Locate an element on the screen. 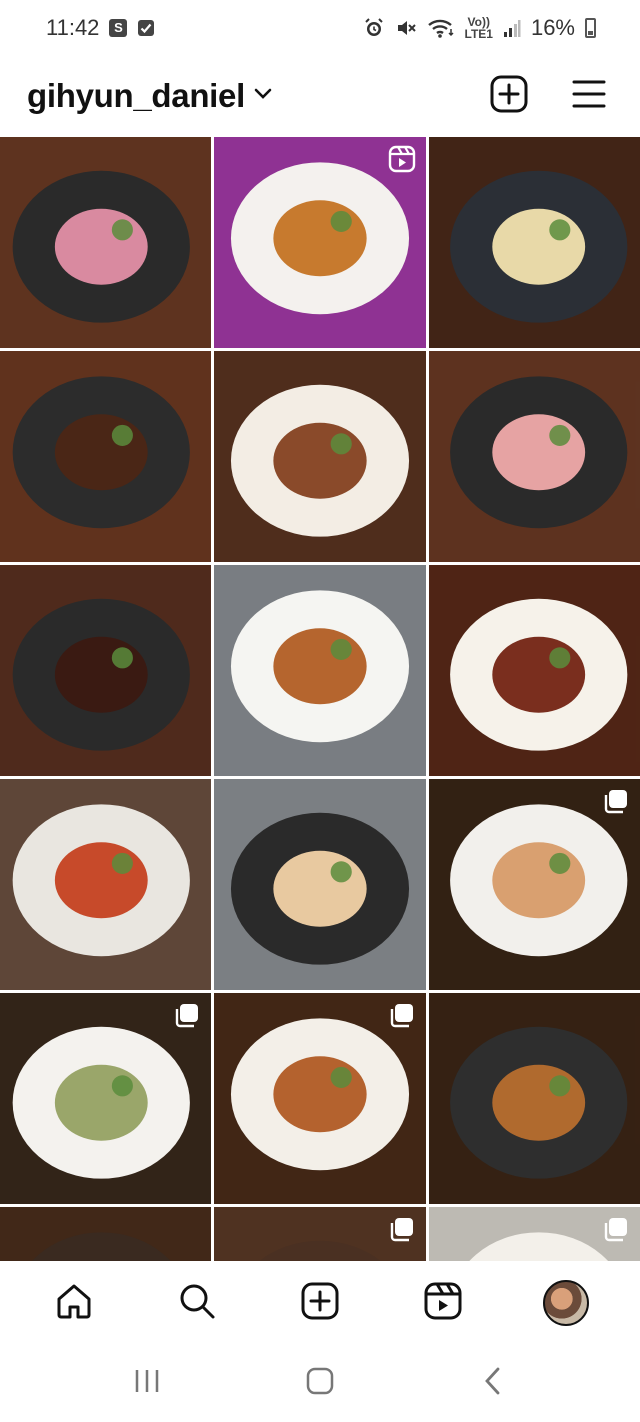 The image size is (640, 1422). account-switcher: gihyun_daniel is located at coordinates (150, 96).